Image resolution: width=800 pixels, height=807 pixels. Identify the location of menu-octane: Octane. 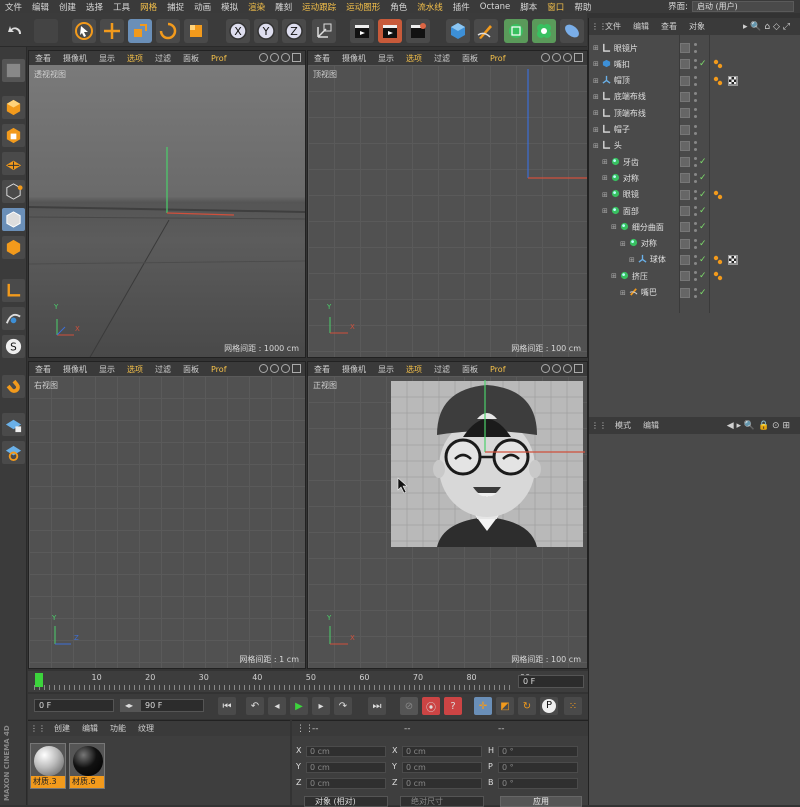
(495, 7).